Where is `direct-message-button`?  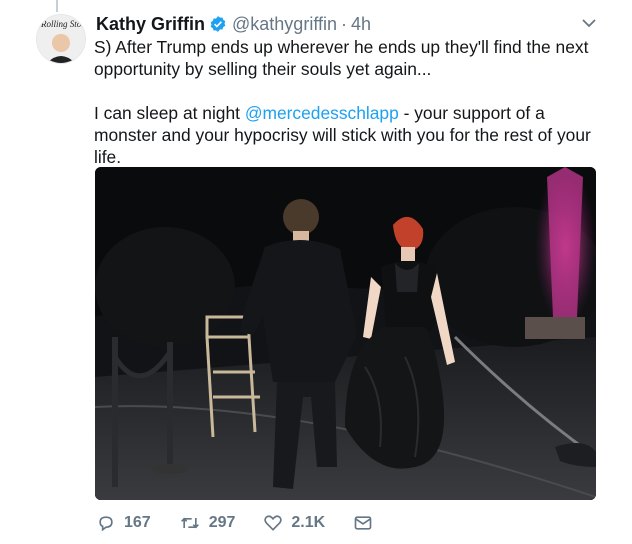
direct-message-button is located at coordinates (367, 523).